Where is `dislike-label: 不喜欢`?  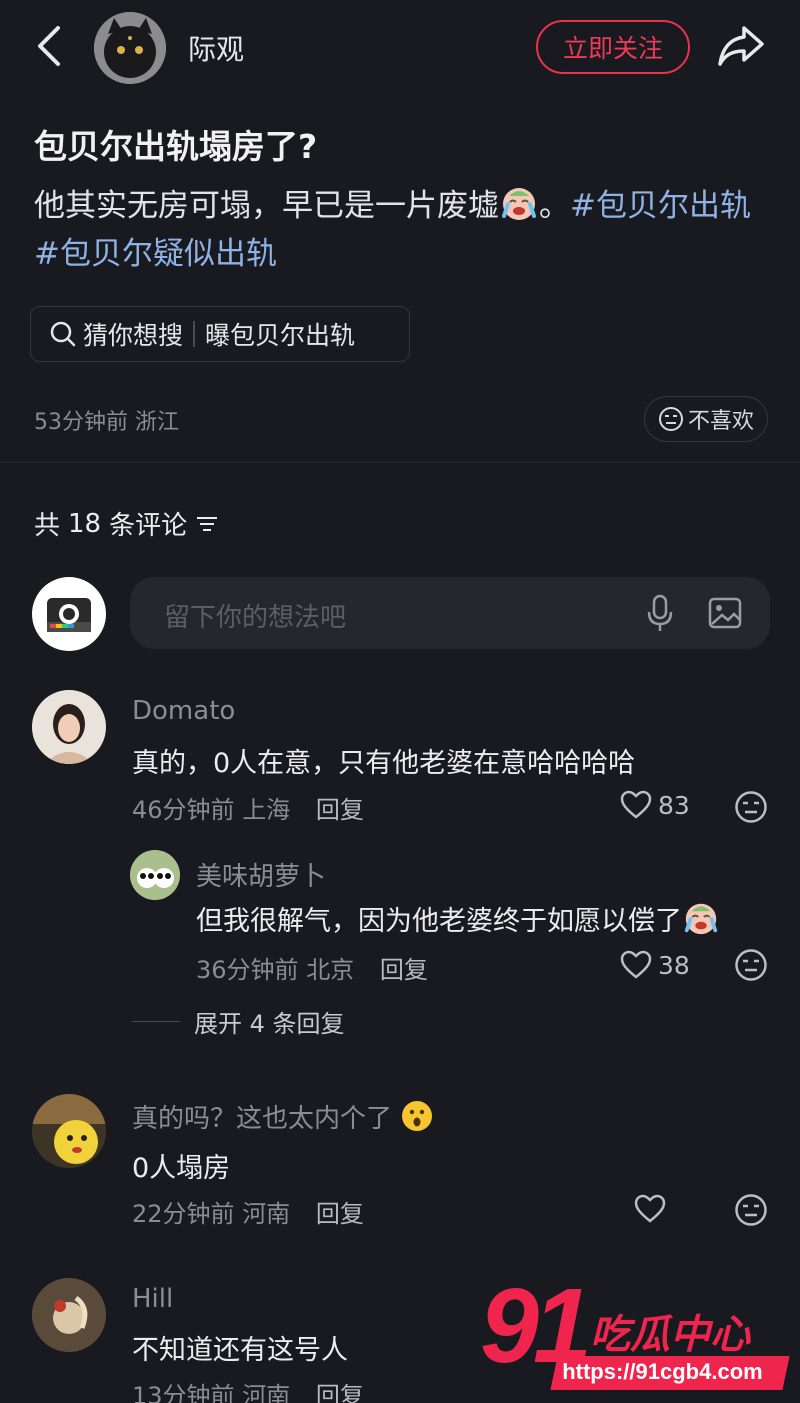 dislike-label: 不喜欢 is located at coordinates (720, 421).